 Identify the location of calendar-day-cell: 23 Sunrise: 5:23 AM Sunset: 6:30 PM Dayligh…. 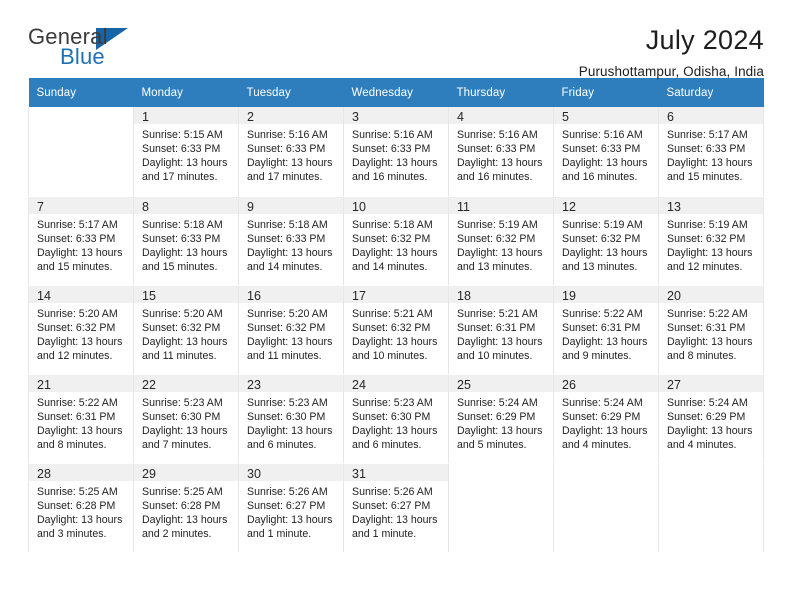
(291, 418).